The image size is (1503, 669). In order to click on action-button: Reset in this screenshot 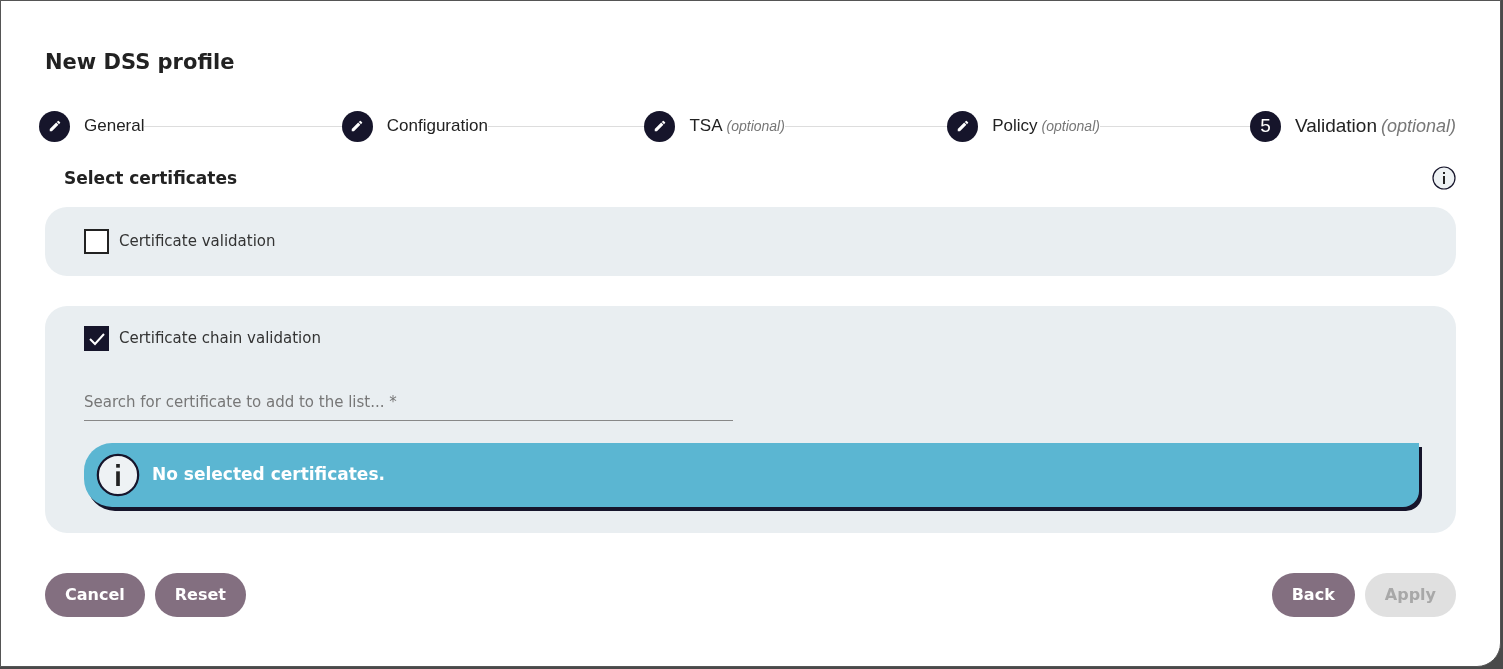, I will do `click(200, 594)`.